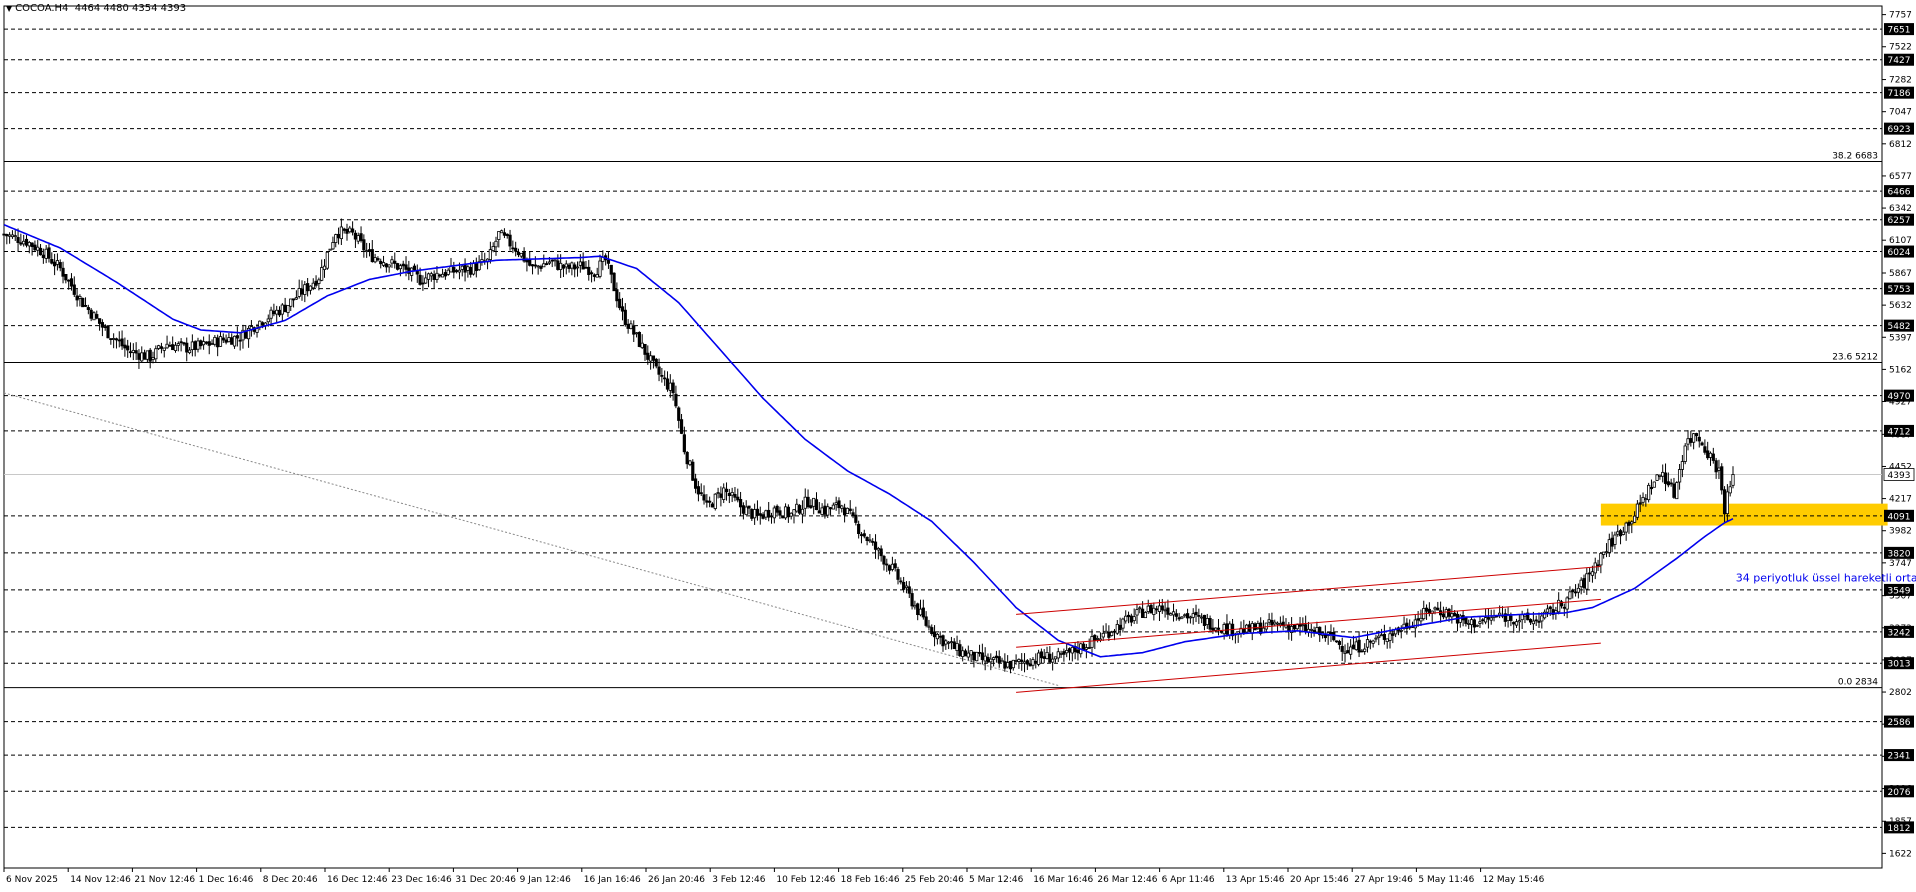  What do you see at coordinates (546, 880) in the screenshot?
I see `x-tick-label: 9 Jan 12:46` at bounding box center [546, 880].